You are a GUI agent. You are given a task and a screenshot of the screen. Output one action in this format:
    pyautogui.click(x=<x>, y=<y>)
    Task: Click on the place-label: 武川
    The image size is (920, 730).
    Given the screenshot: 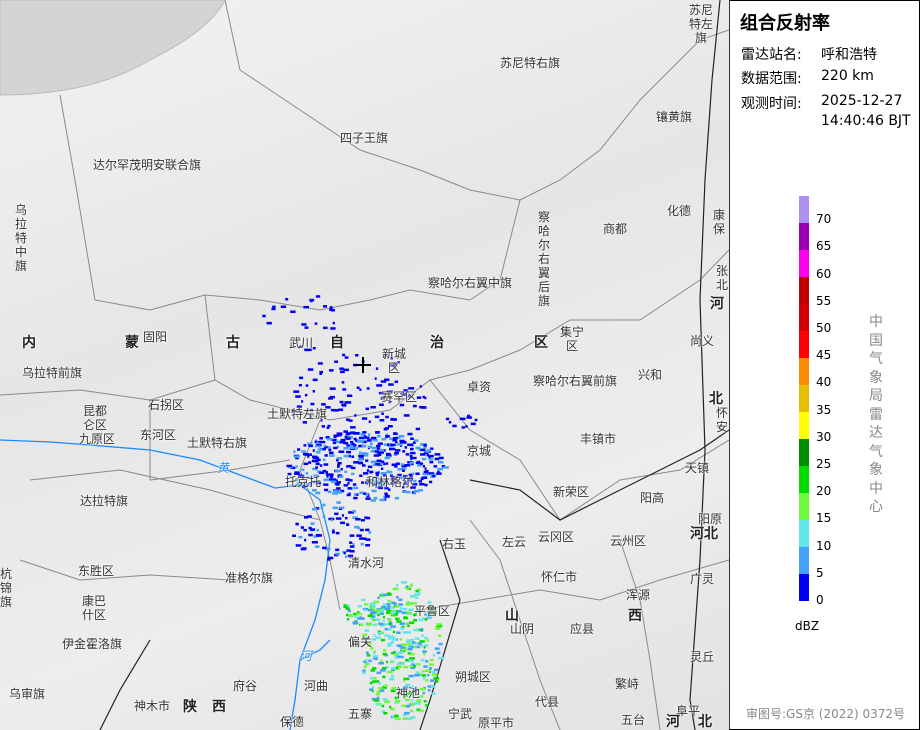 What is the action you would take?
    pyautogui.click(x=301, y=343)
    